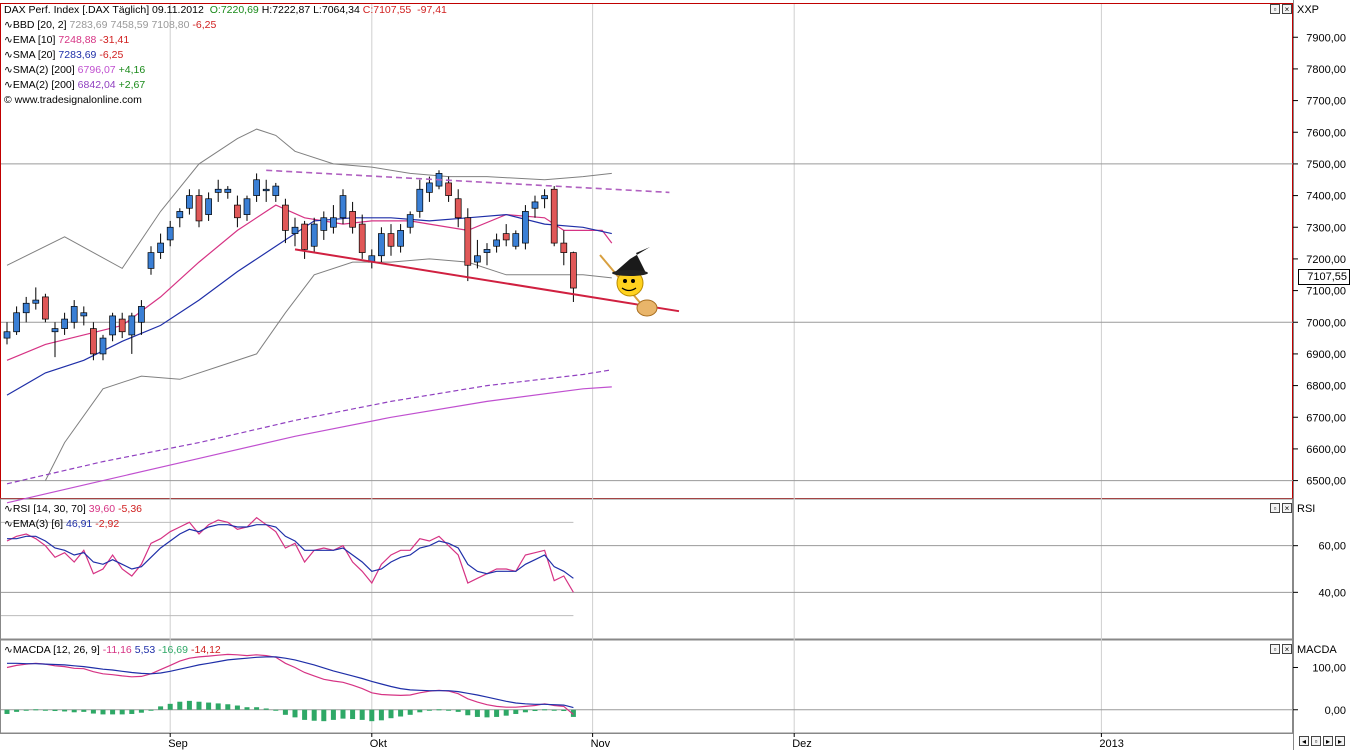  I want to click on legend-bbd-value: 7283,69, so click(88, 25).